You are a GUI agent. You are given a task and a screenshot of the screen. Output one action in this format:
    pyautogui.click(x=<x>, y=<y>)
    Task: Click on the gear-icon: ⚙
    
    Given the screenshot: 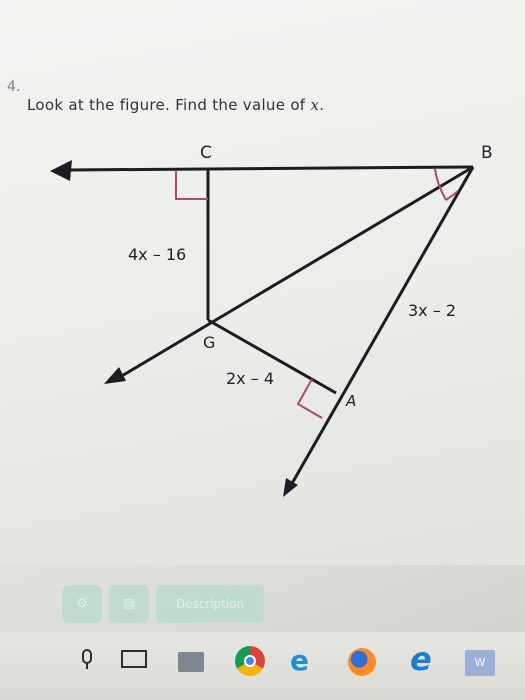 What is the action you would take?
    pyautogui.click(x=82, y=604)
    